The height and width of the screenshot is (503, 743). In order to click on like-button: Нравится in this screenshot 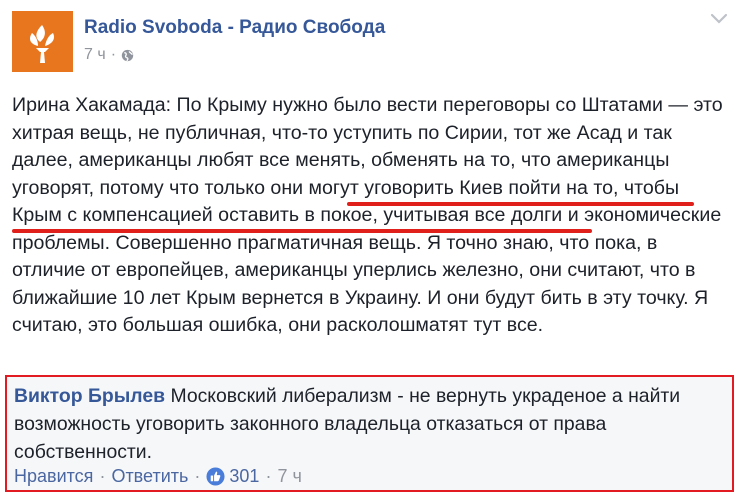, I will do `click(53, 476)`.